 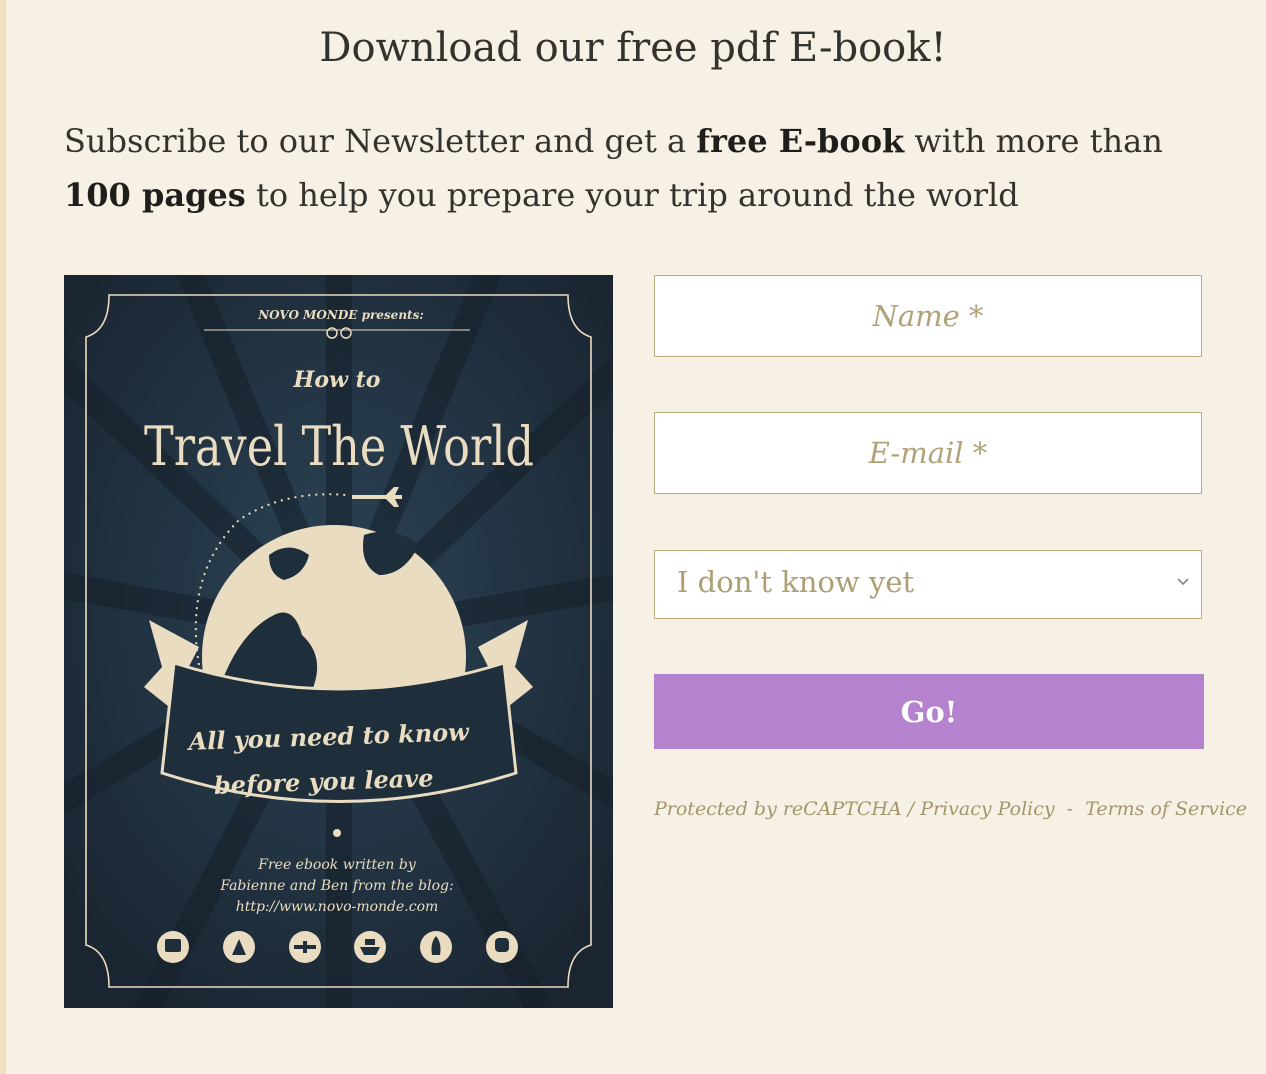 I want to click on intro-part-2: with more than, so click(x=1033, y=141).